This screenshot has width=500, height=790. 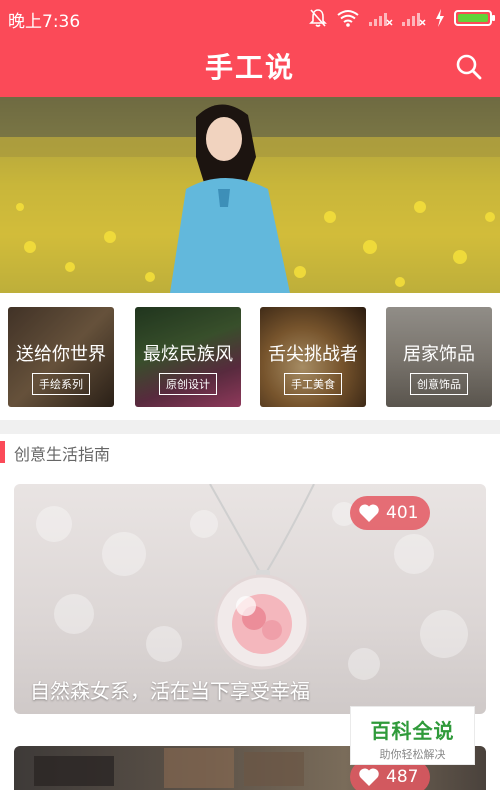 I want to click on category-title: 送给你世界, so click(x=61, y=354).